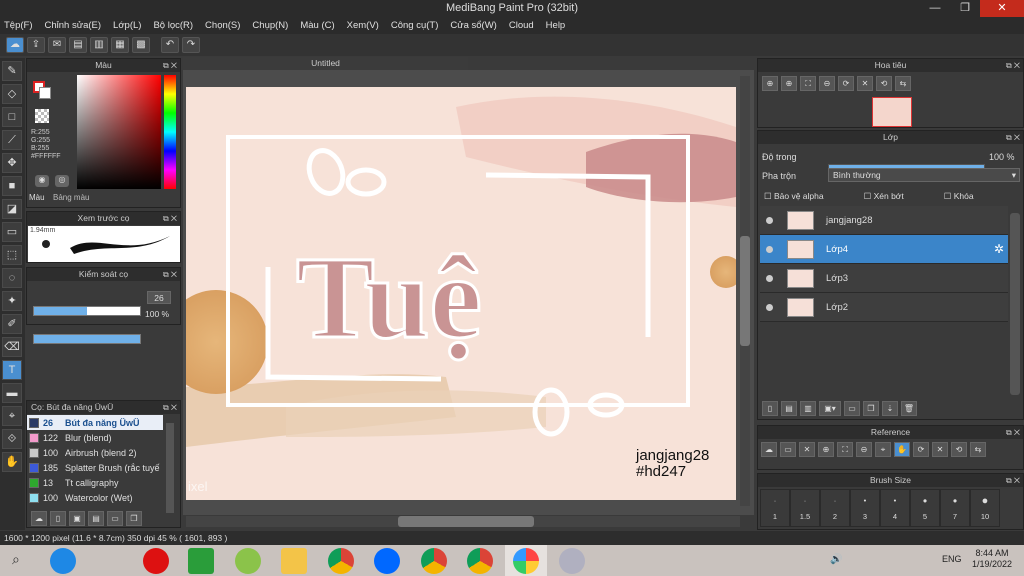 Image resolution: width=1024 pixels, height=576 pixels. What do you see at coordinates (556, 25) in the screenshot?
I see `menu-help: Help` at bounding box center [556, 25].